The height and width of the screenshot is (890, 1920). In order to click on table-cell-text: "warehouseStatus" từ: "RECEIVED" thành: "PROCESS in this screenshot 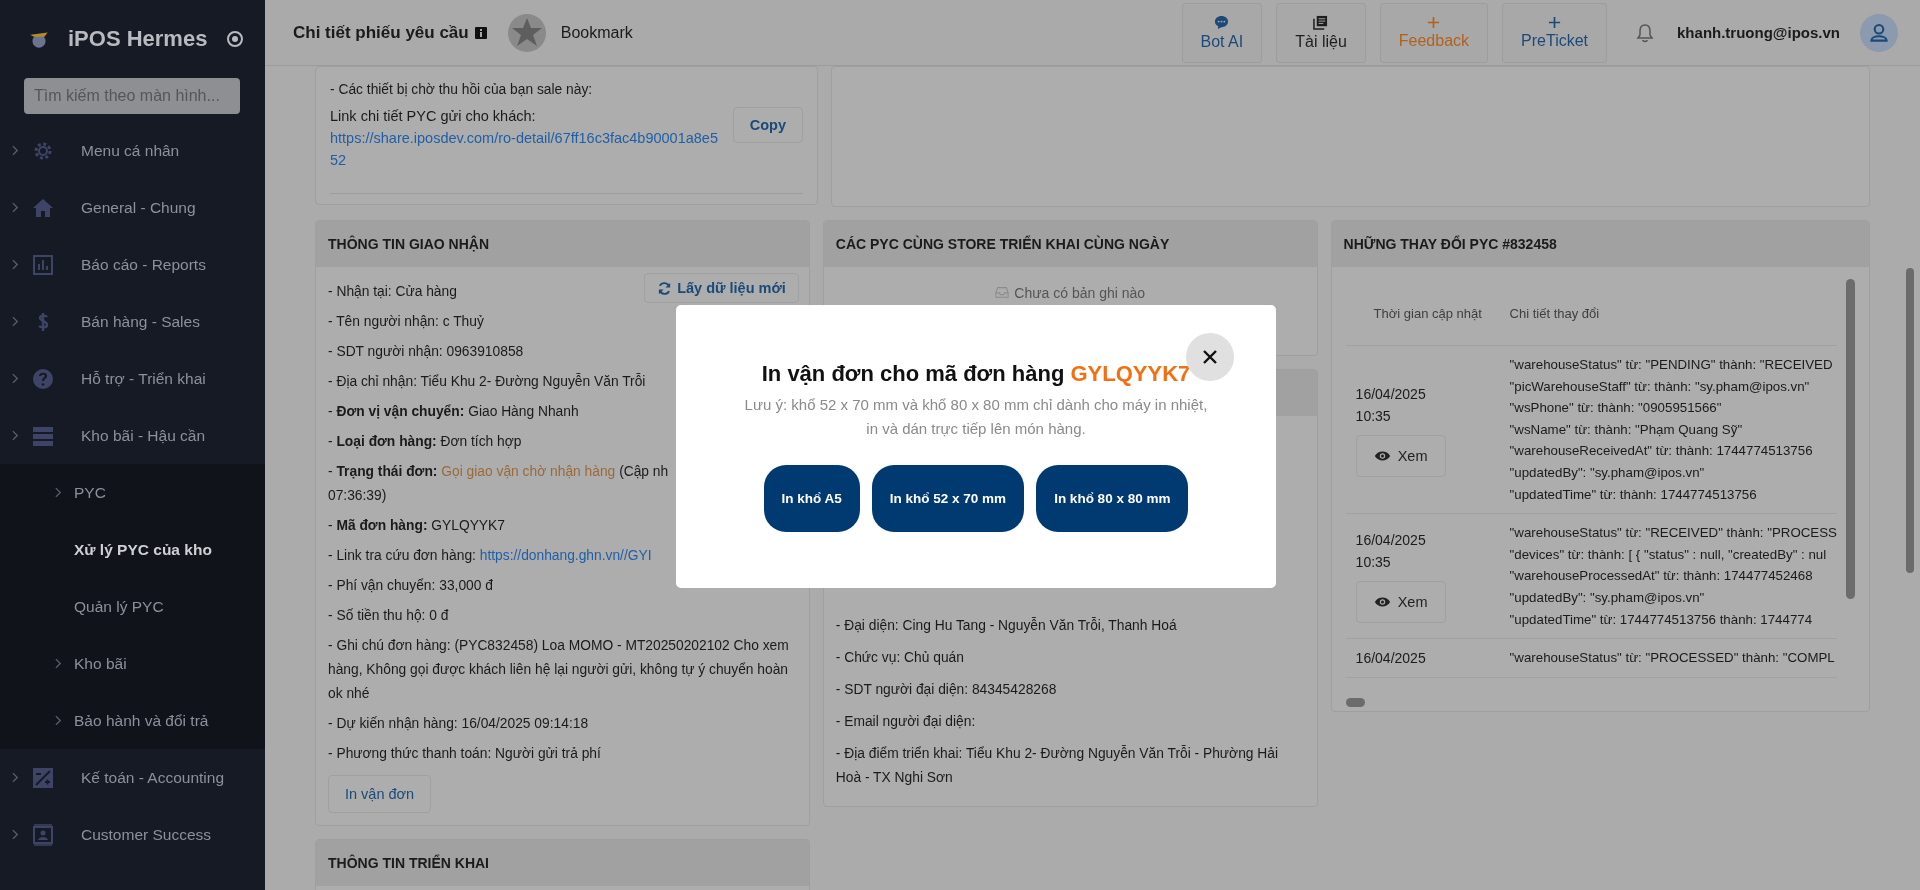, I will do `click(1673, 533)`.